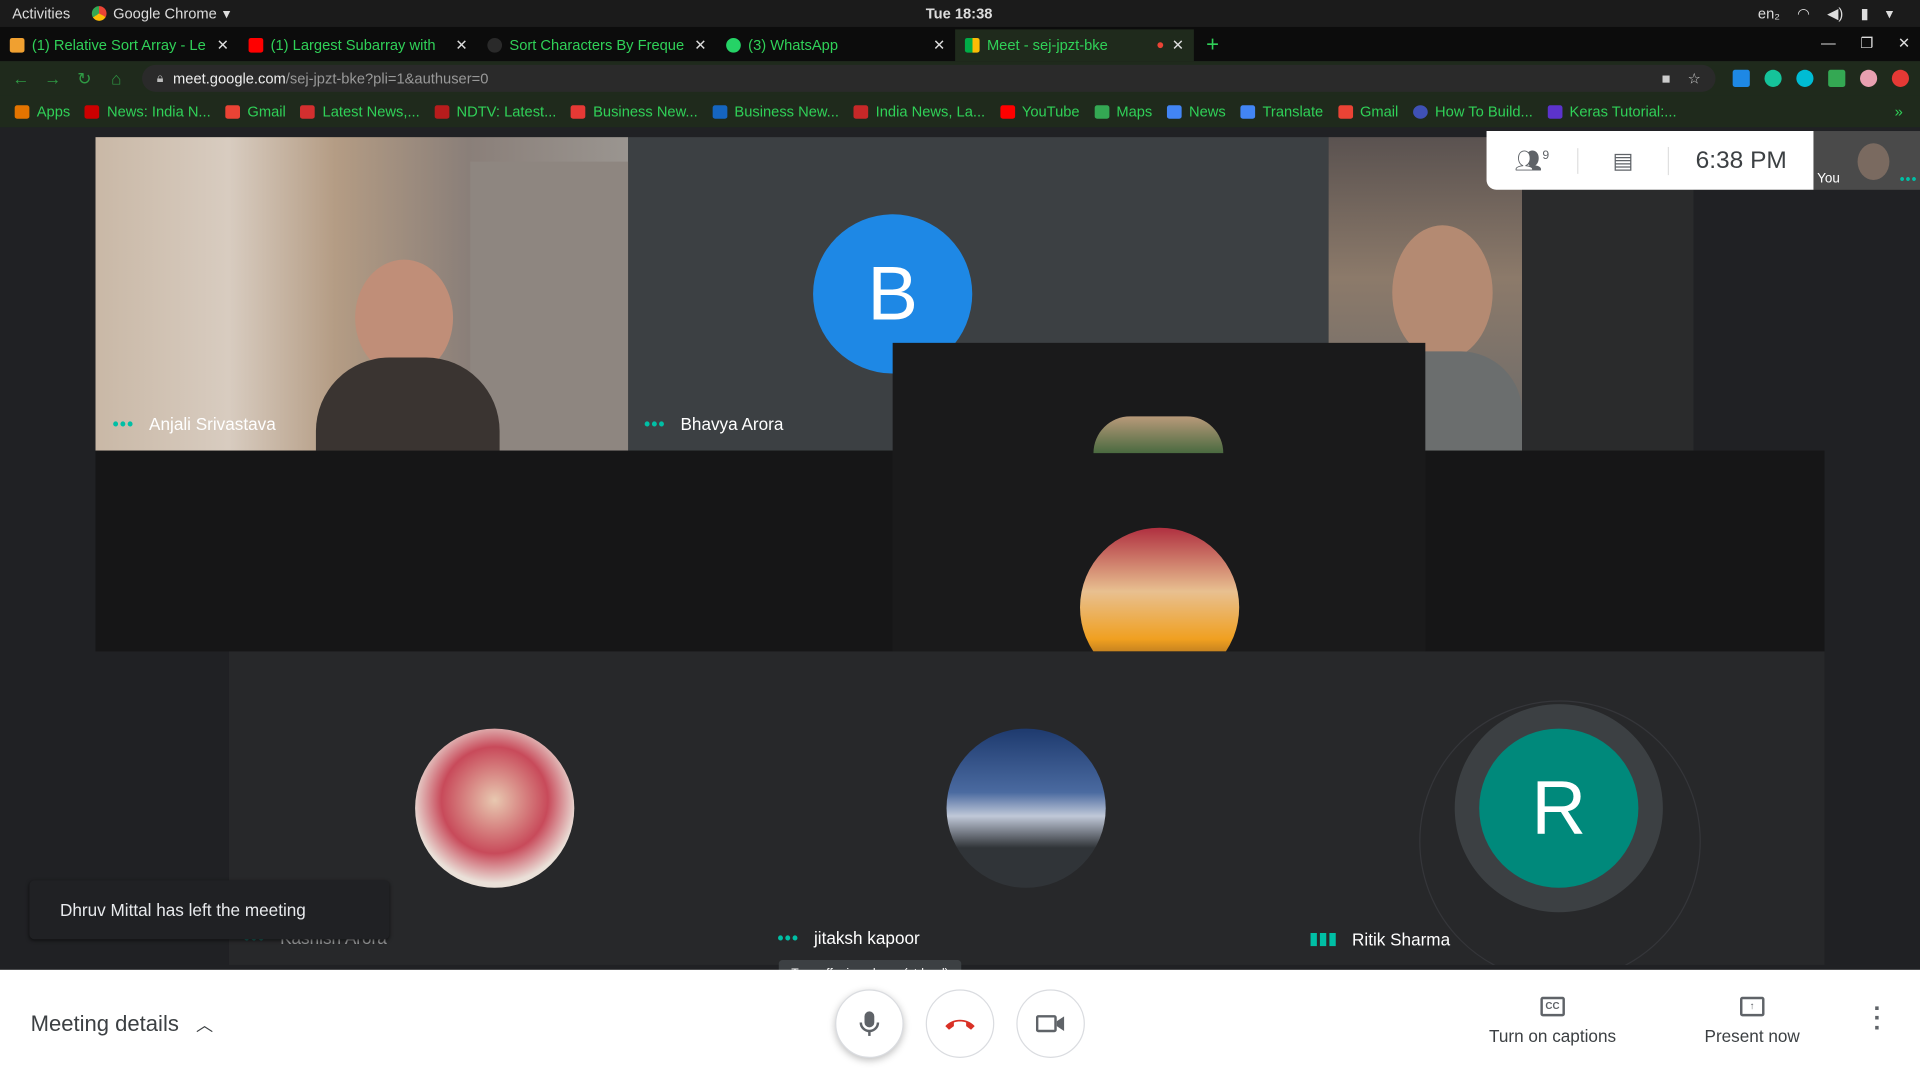  What do you see at coordinates (1345, 111) in the screenshot?
I see `gmail-icon` at bounding box center [1345, 111].